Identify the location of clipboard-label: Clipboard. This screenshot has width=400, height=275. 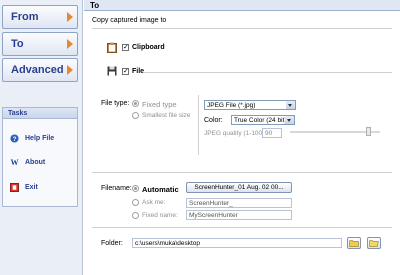
(148, 47).